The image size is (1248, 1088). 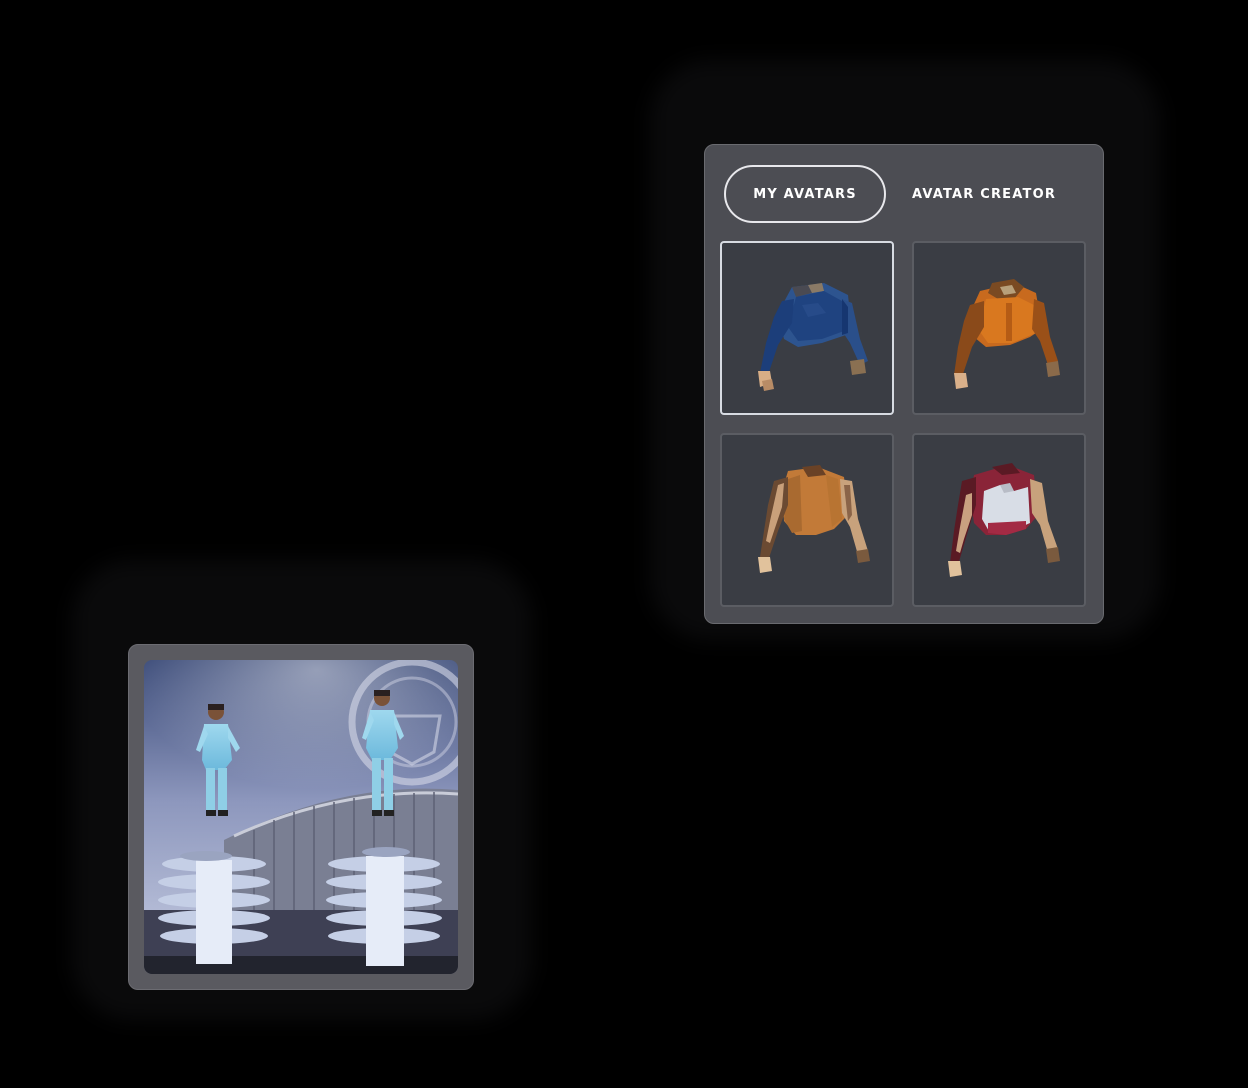 I want to click on avatar-tile-maroon-white-shirt, so click(x=999, y=520).